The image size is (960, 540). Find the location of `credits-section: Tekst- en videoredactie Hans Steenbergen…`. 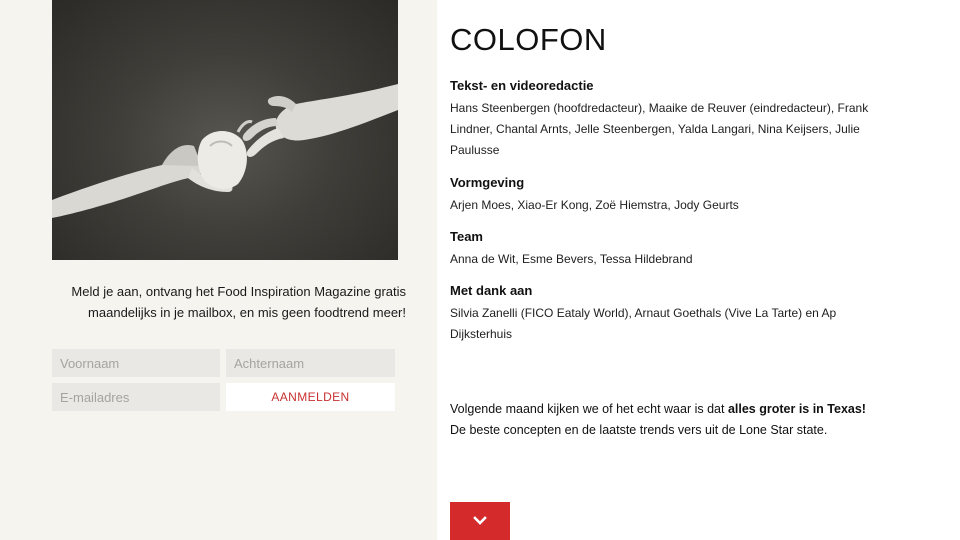

credits-section: Tekst- en videoredactie Hans Steenbergen… is located at coordinates (660, 119).